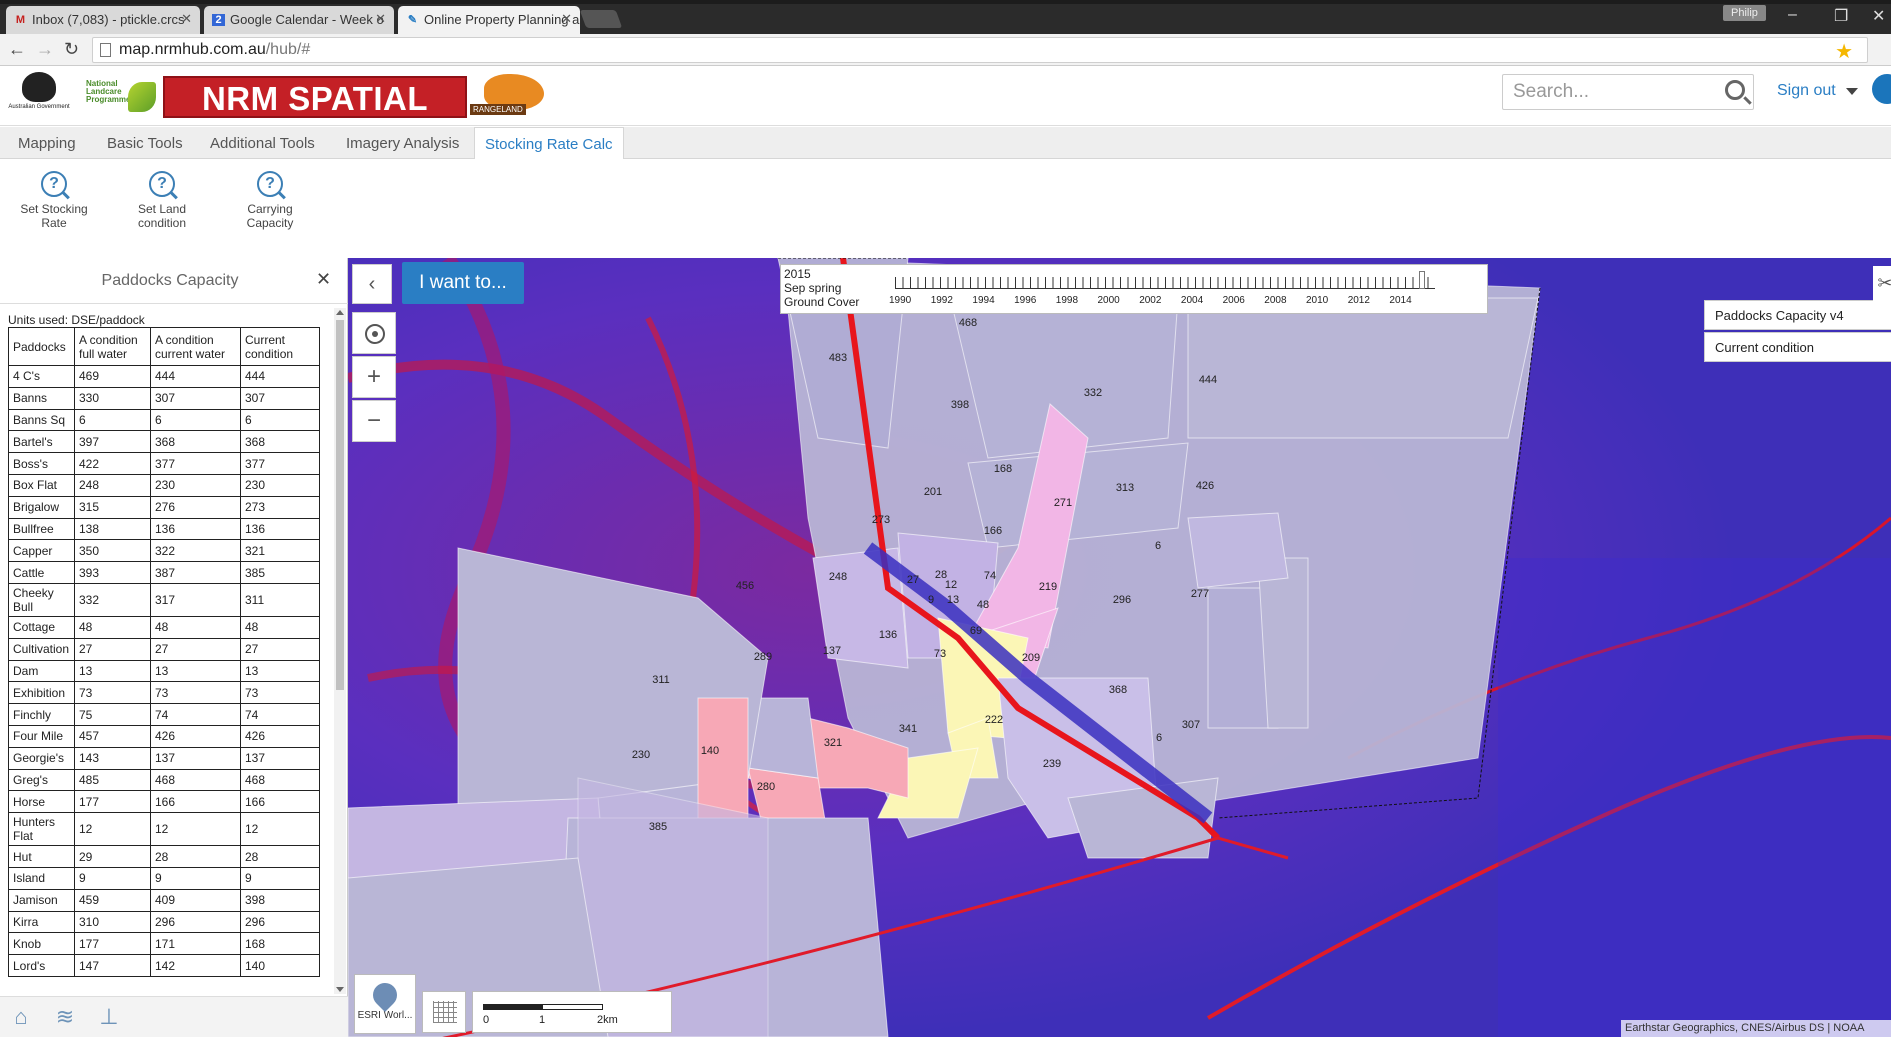 The width and height of the screenshot is (1891, 1037). I want to click on paddock-label: 456, so click(745, 586).